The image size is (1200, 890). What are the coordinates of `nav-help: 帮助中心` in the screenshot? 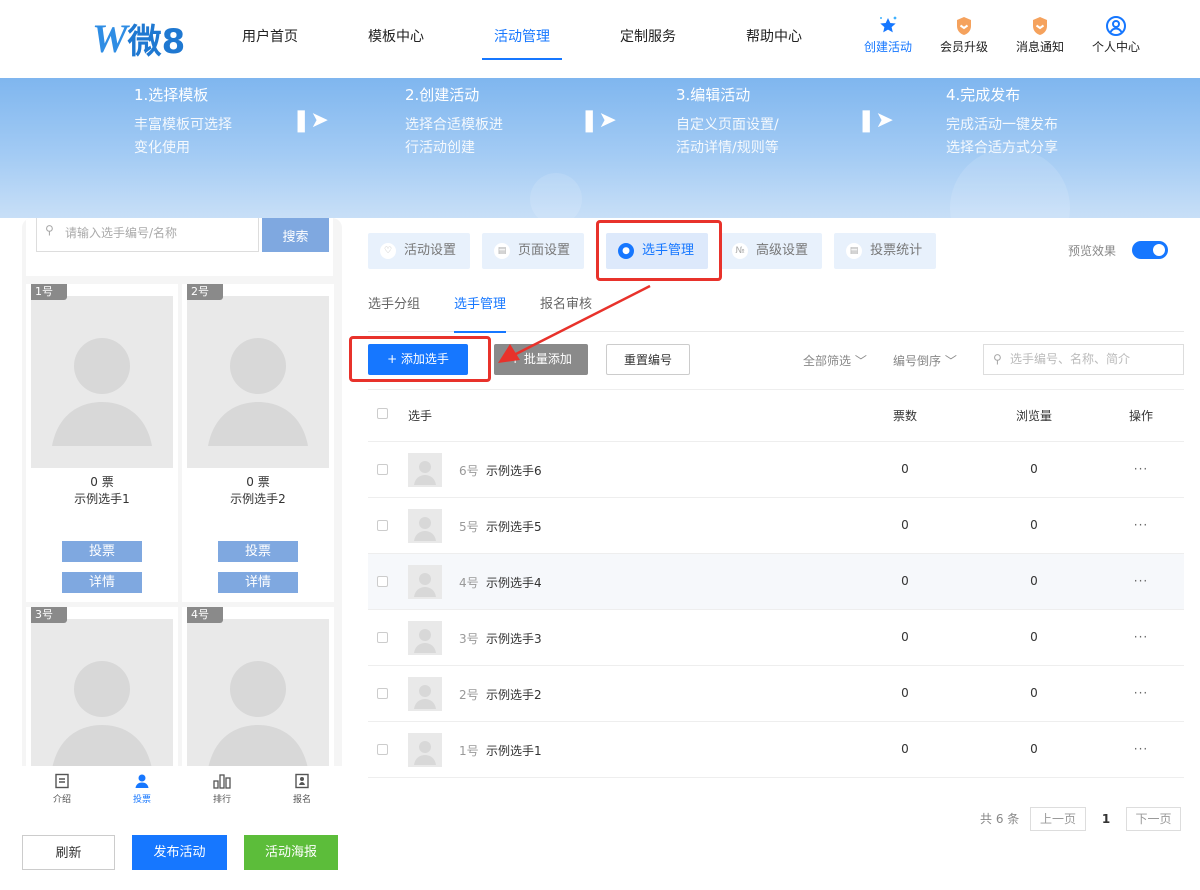 It's located at (774, 39).